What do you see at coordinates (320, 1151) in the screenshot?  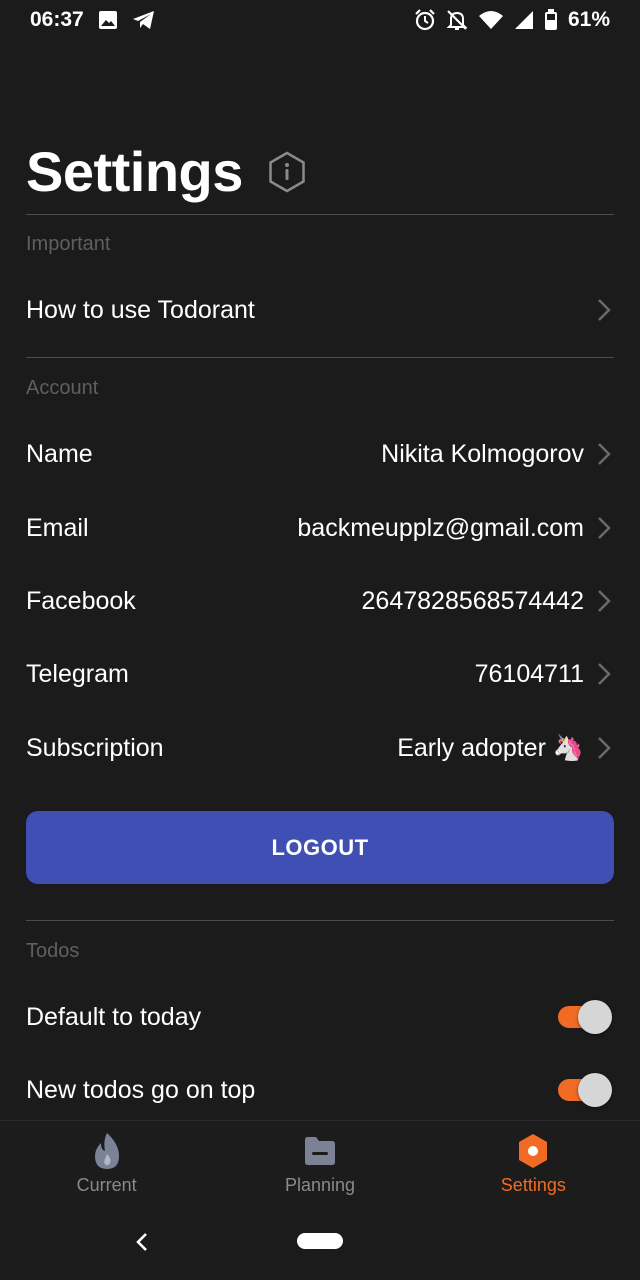 I see `folder-icon` at bounding box center [320, 1151].